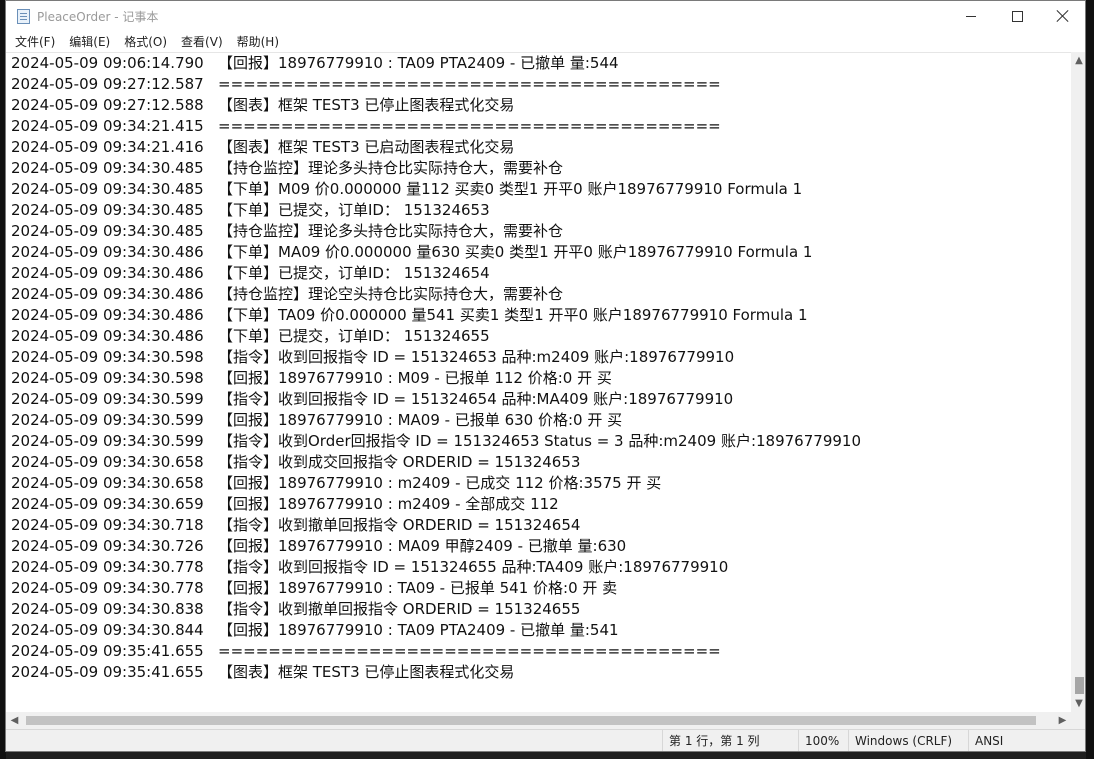 The height and width of the screenshot is (759, 1094). Describe the element at coordinates (531, 720) in the screenshot. I see `horizontal-scroll-thumb` at that location.